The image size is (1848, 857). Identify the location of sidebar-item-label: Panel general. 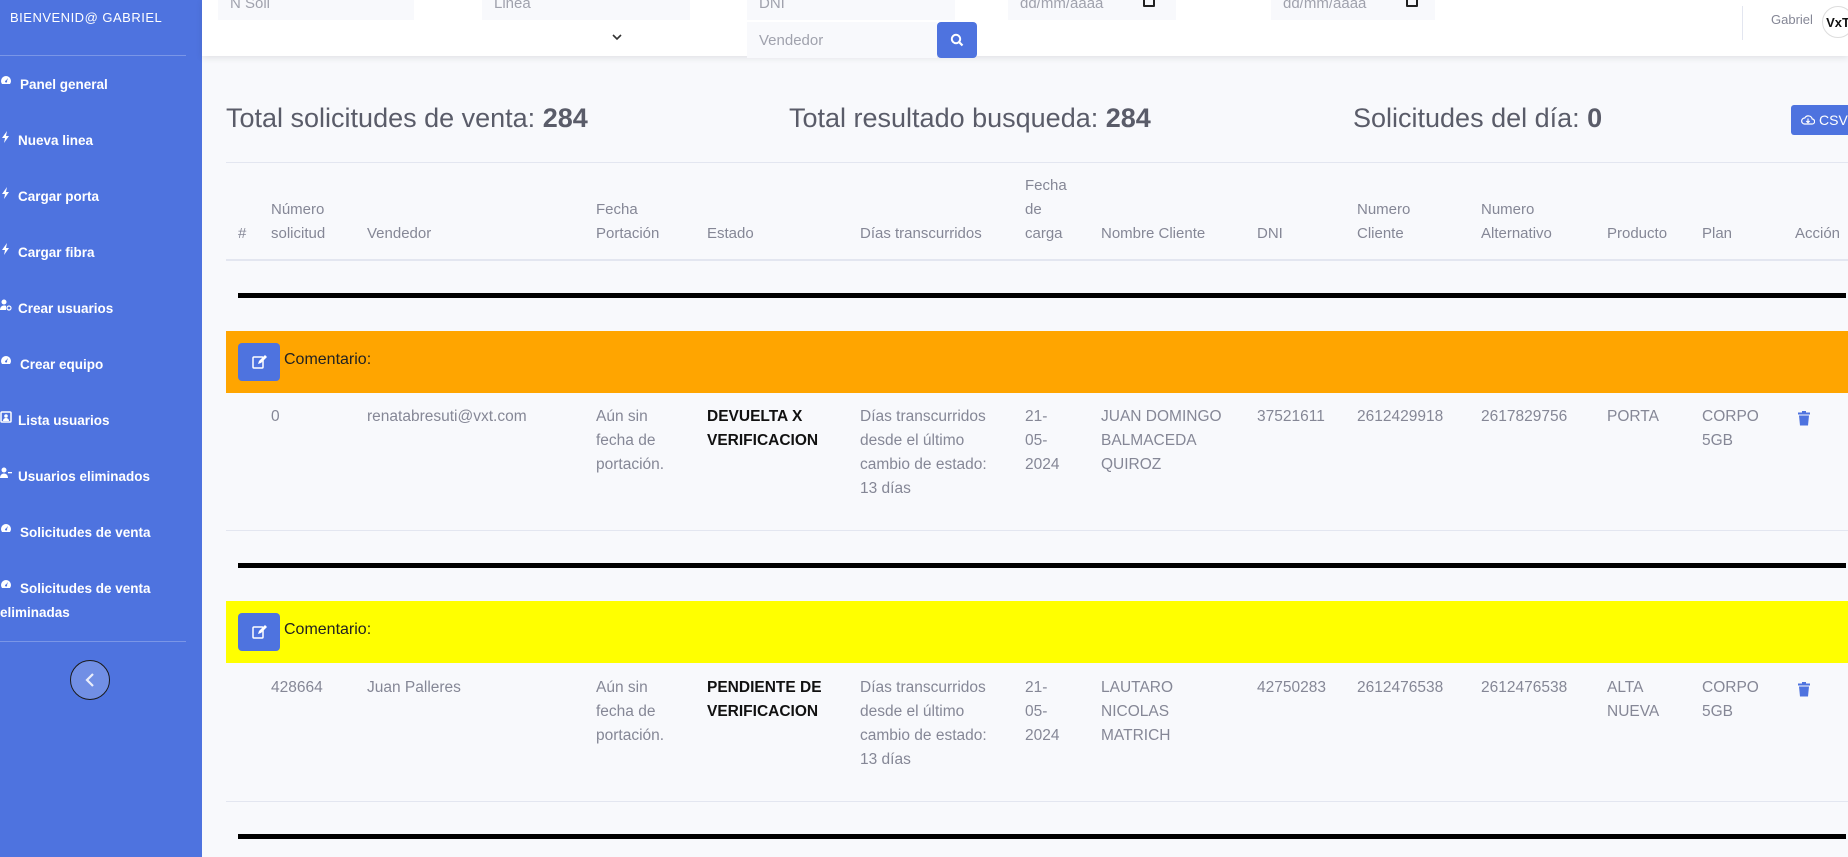
(64, 84).